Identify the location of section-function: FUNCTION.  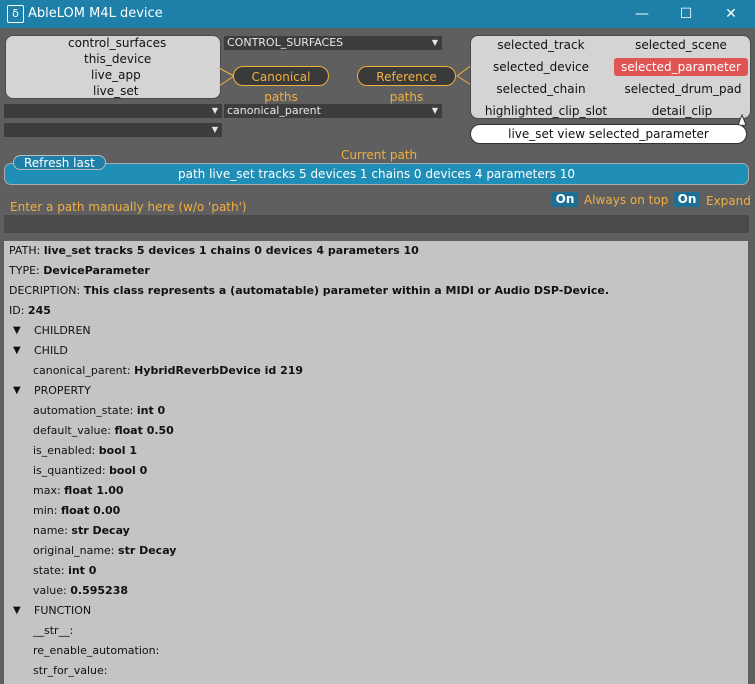
(62, 610).